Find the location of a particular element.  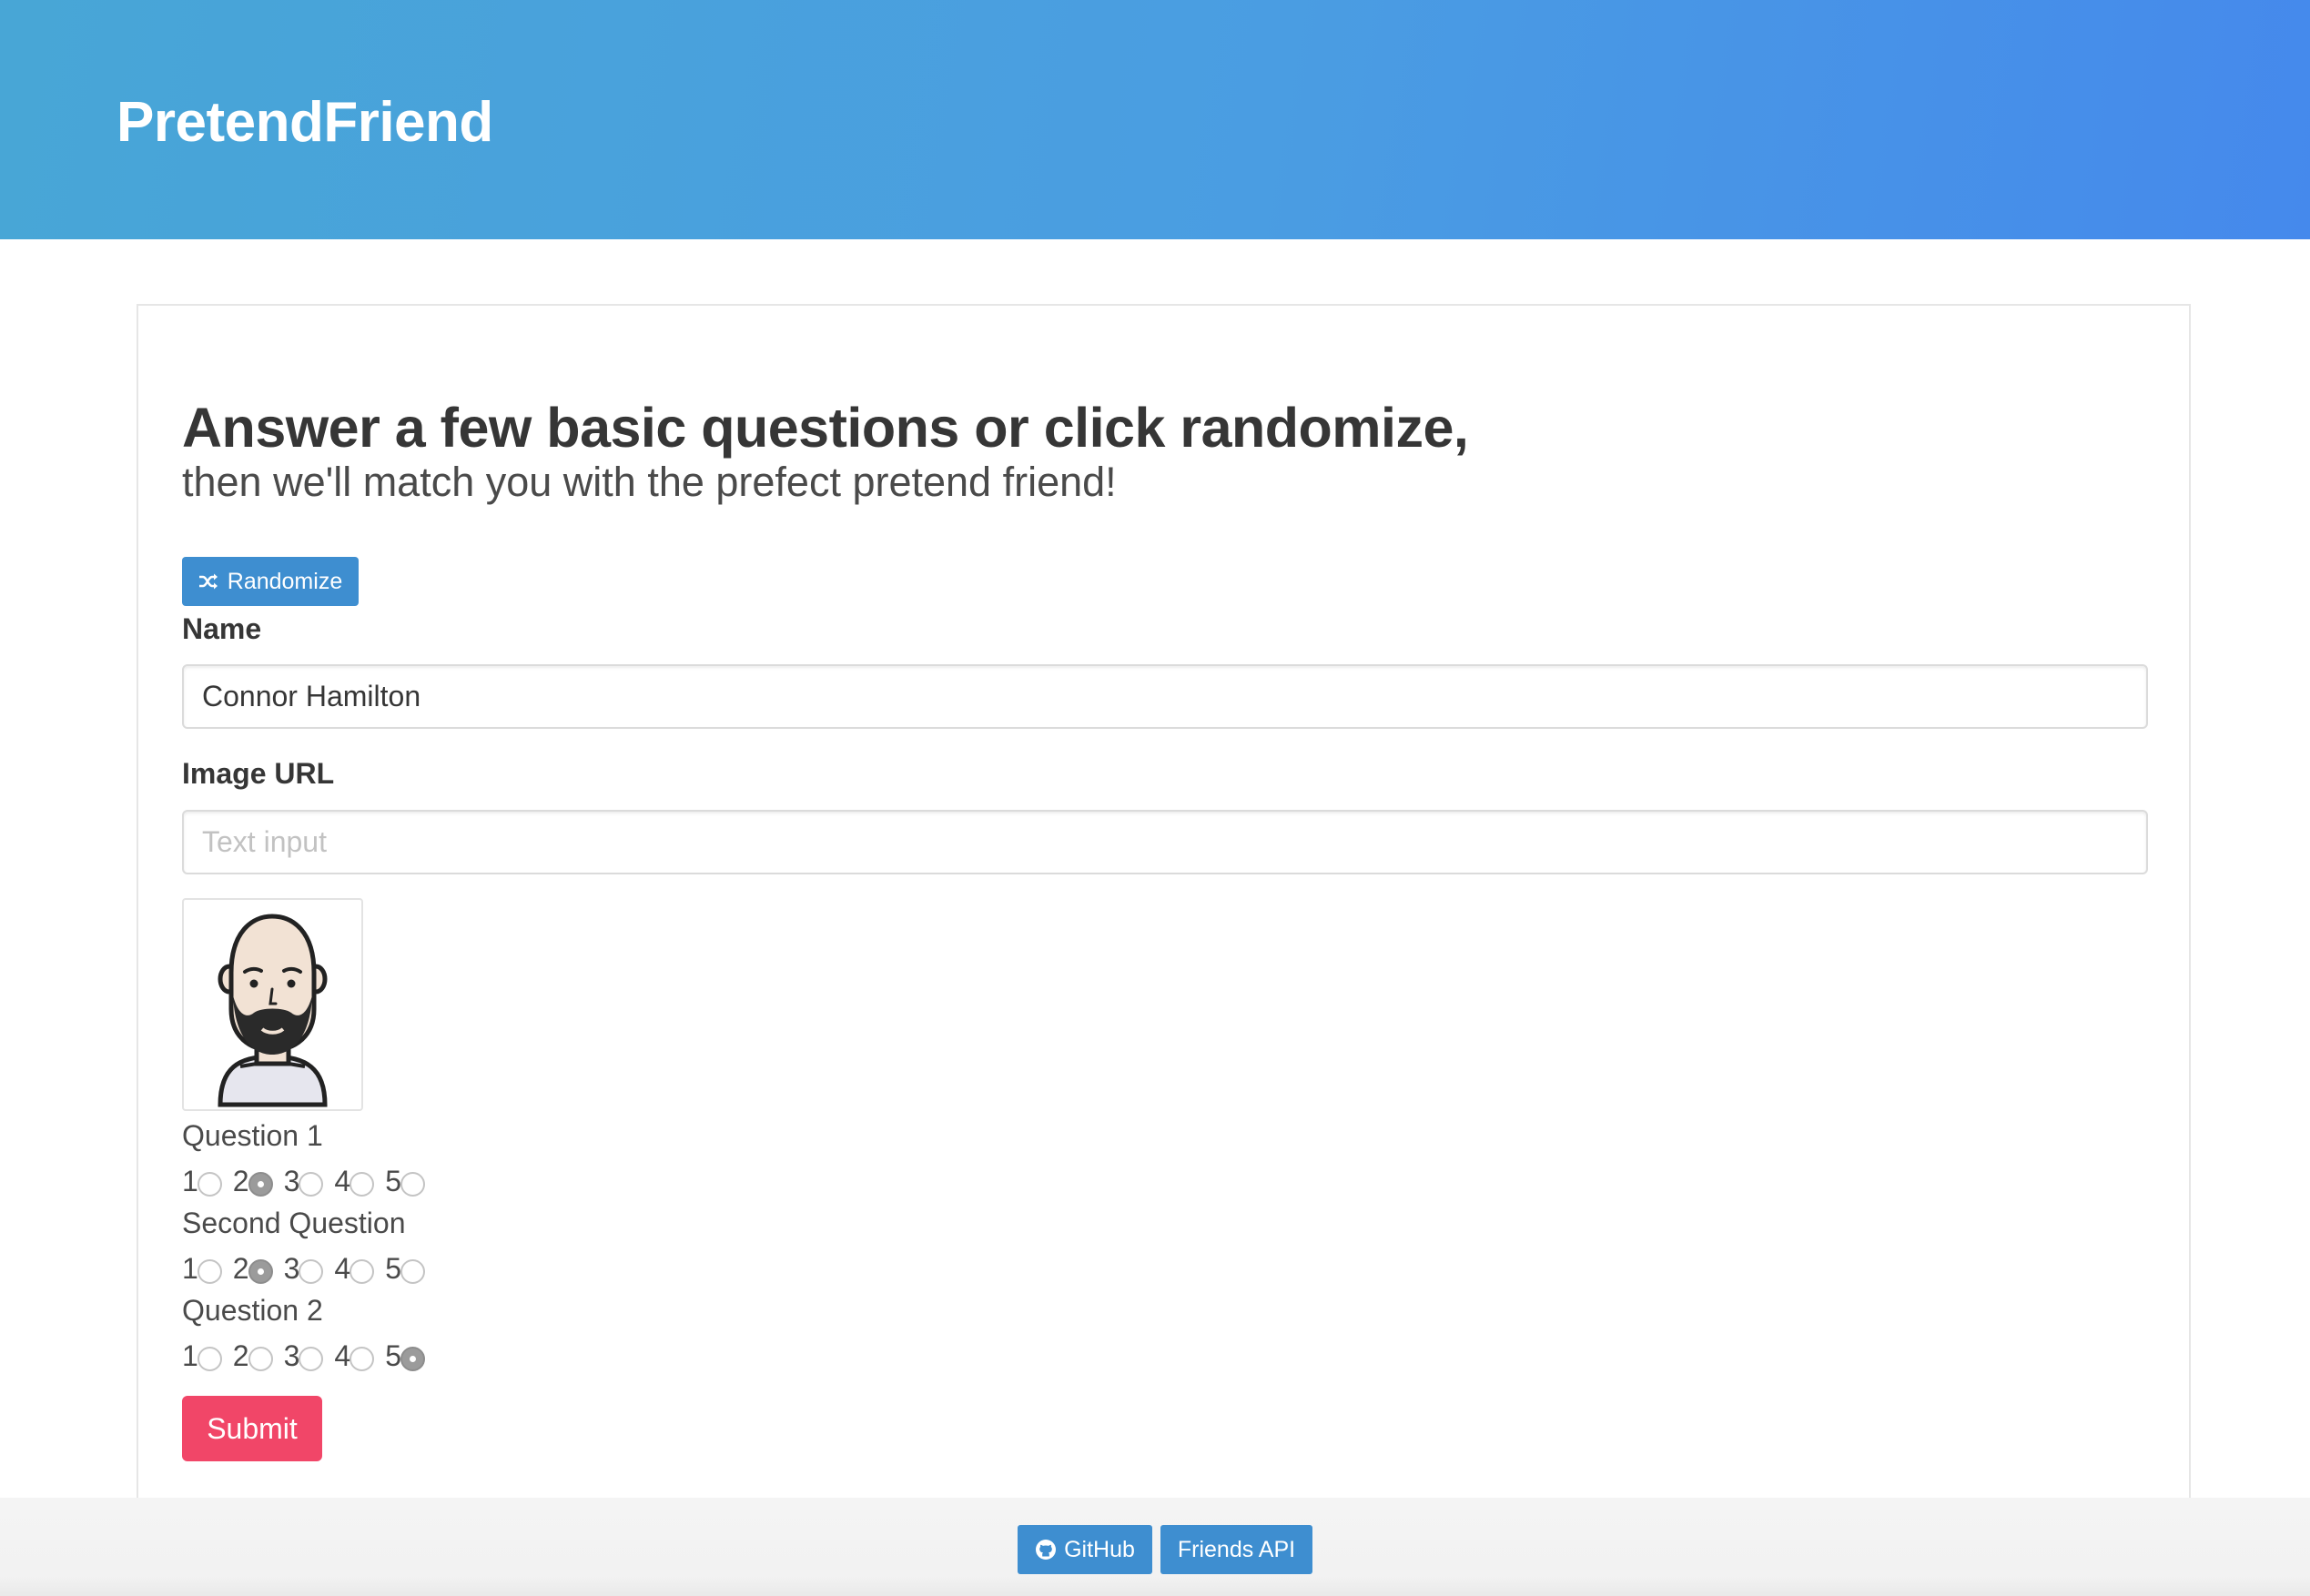

question-1-option-3: 3 is located at coordinates (304, 1181).